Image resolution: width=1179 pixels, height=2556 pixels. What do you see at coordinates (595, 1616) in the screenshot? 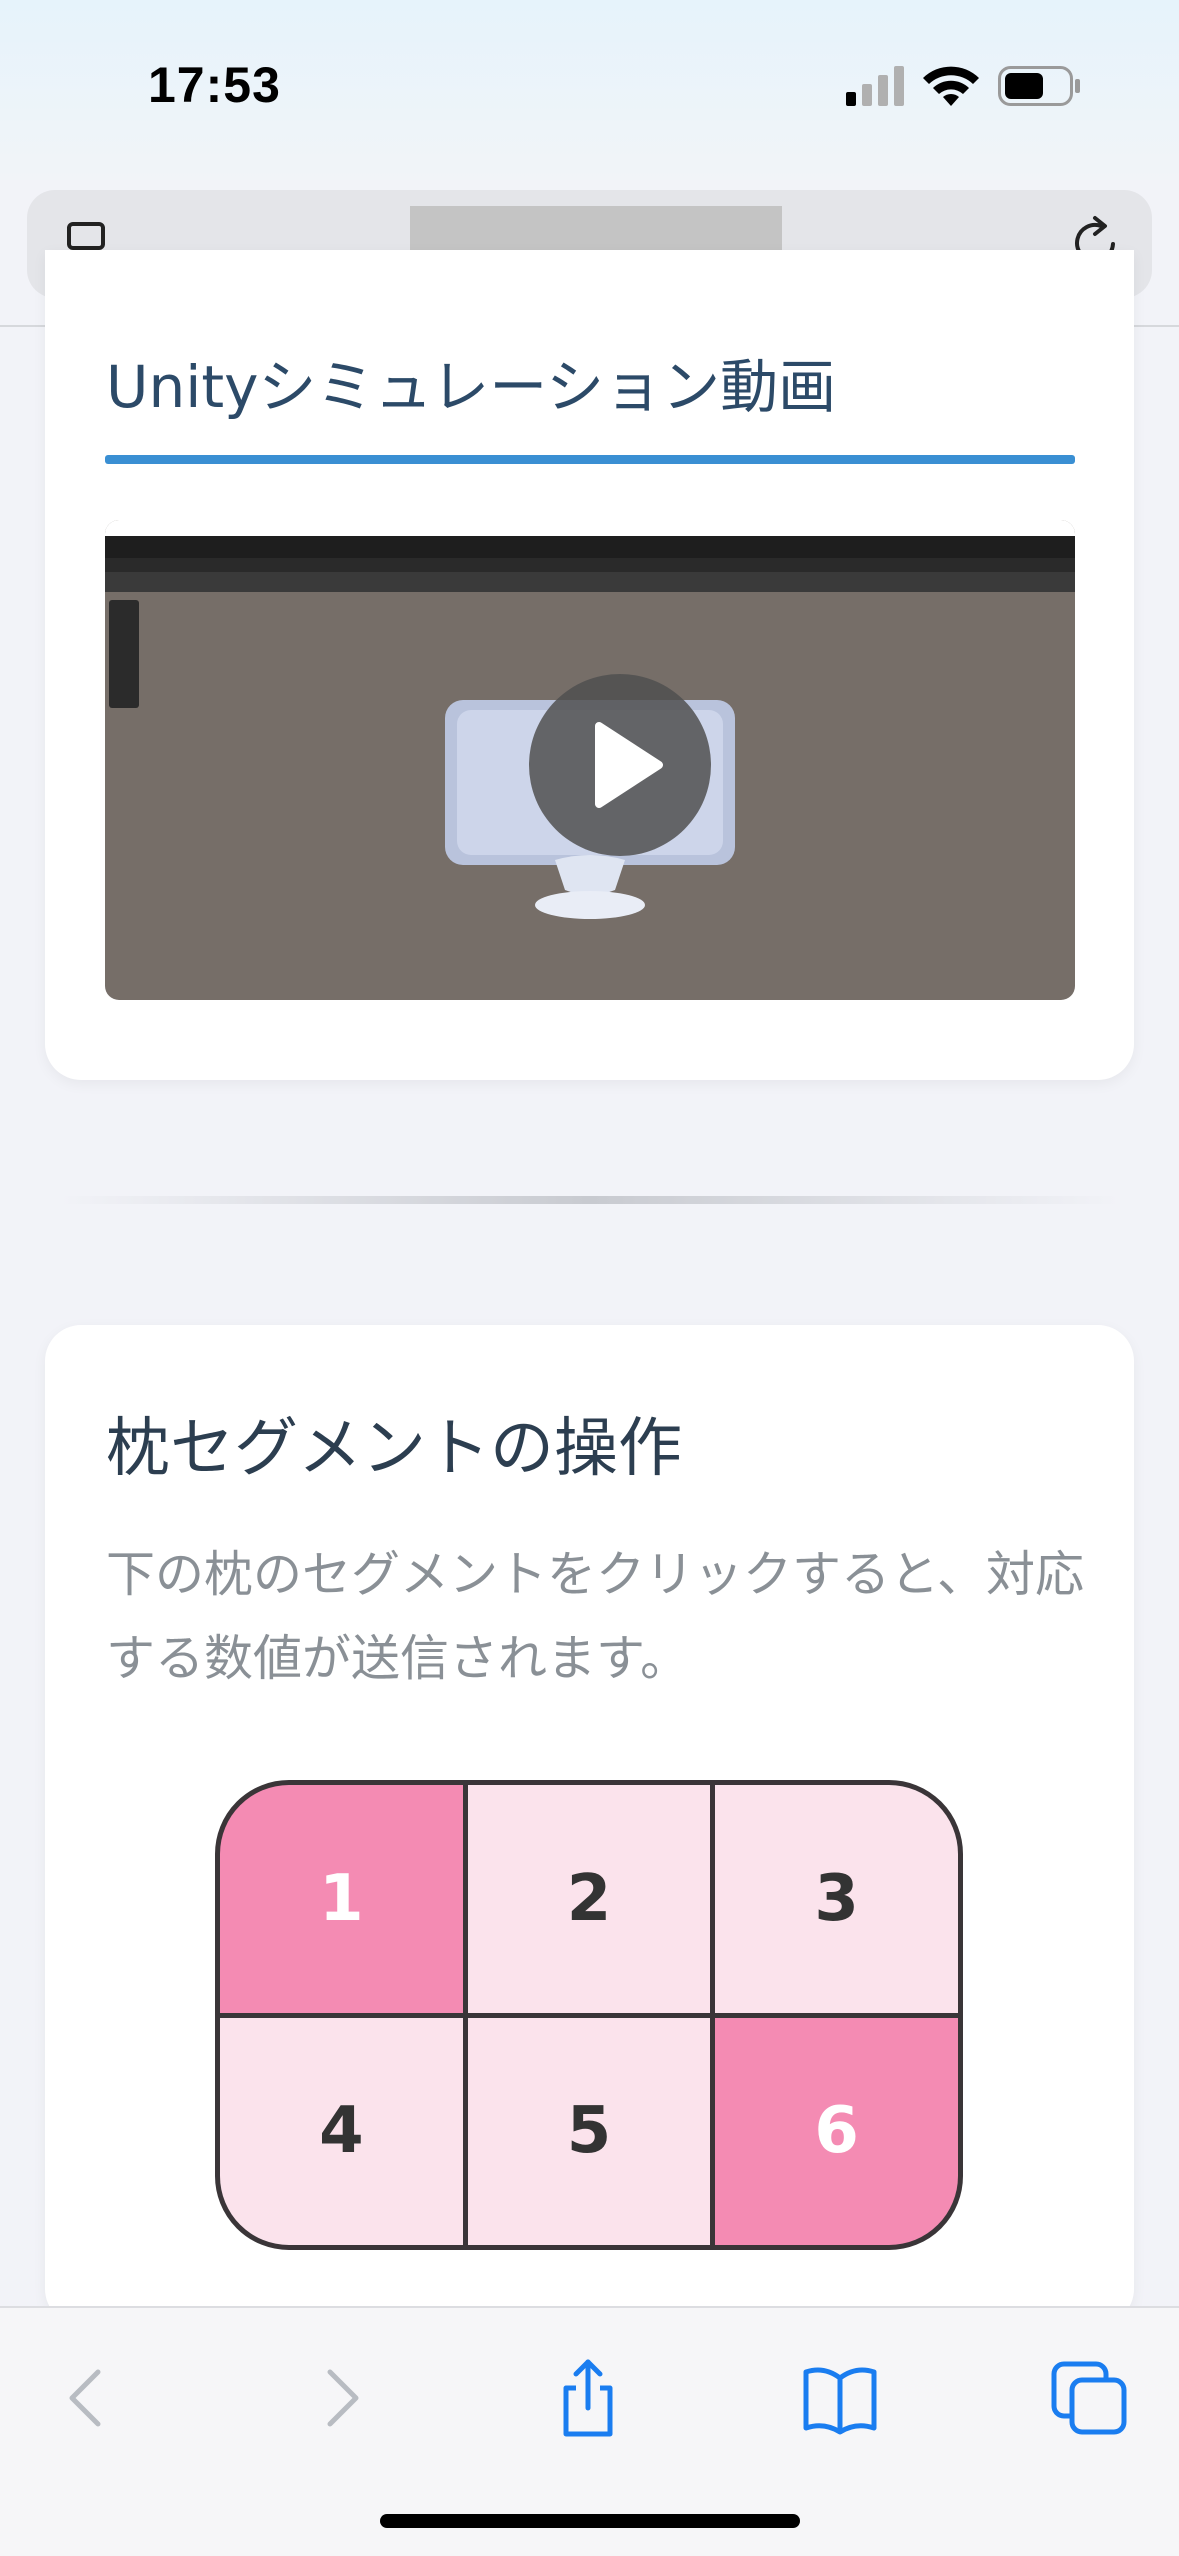
I see `pillow-description: 下の枕のセグメントをクリックすると、対応する数値が送信されます。` at bounding box center [595, 1616].